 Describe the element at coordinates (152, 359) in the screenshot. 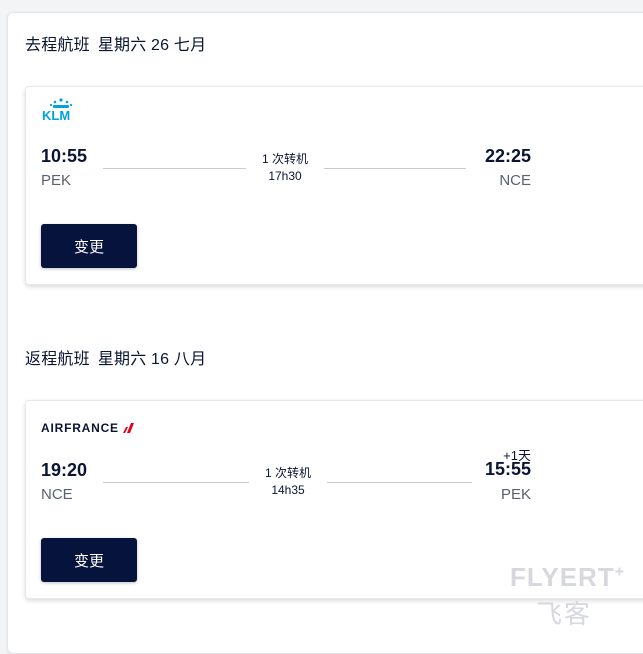

I see `return-date: 星期六 16 八月` at that location.